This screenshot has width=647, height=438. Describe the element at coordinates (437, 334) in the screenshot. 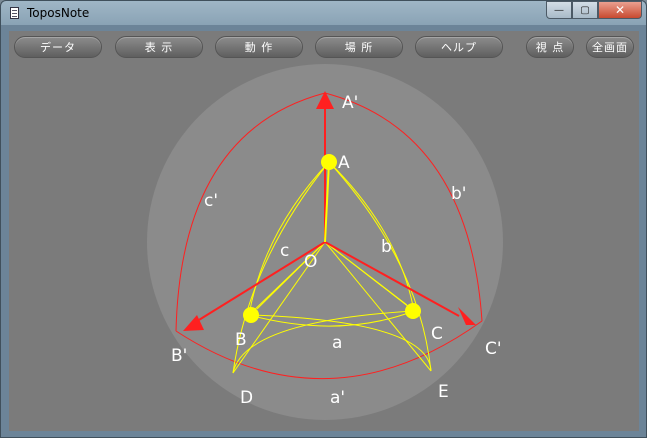

I see `label-c-point: C` at that location.